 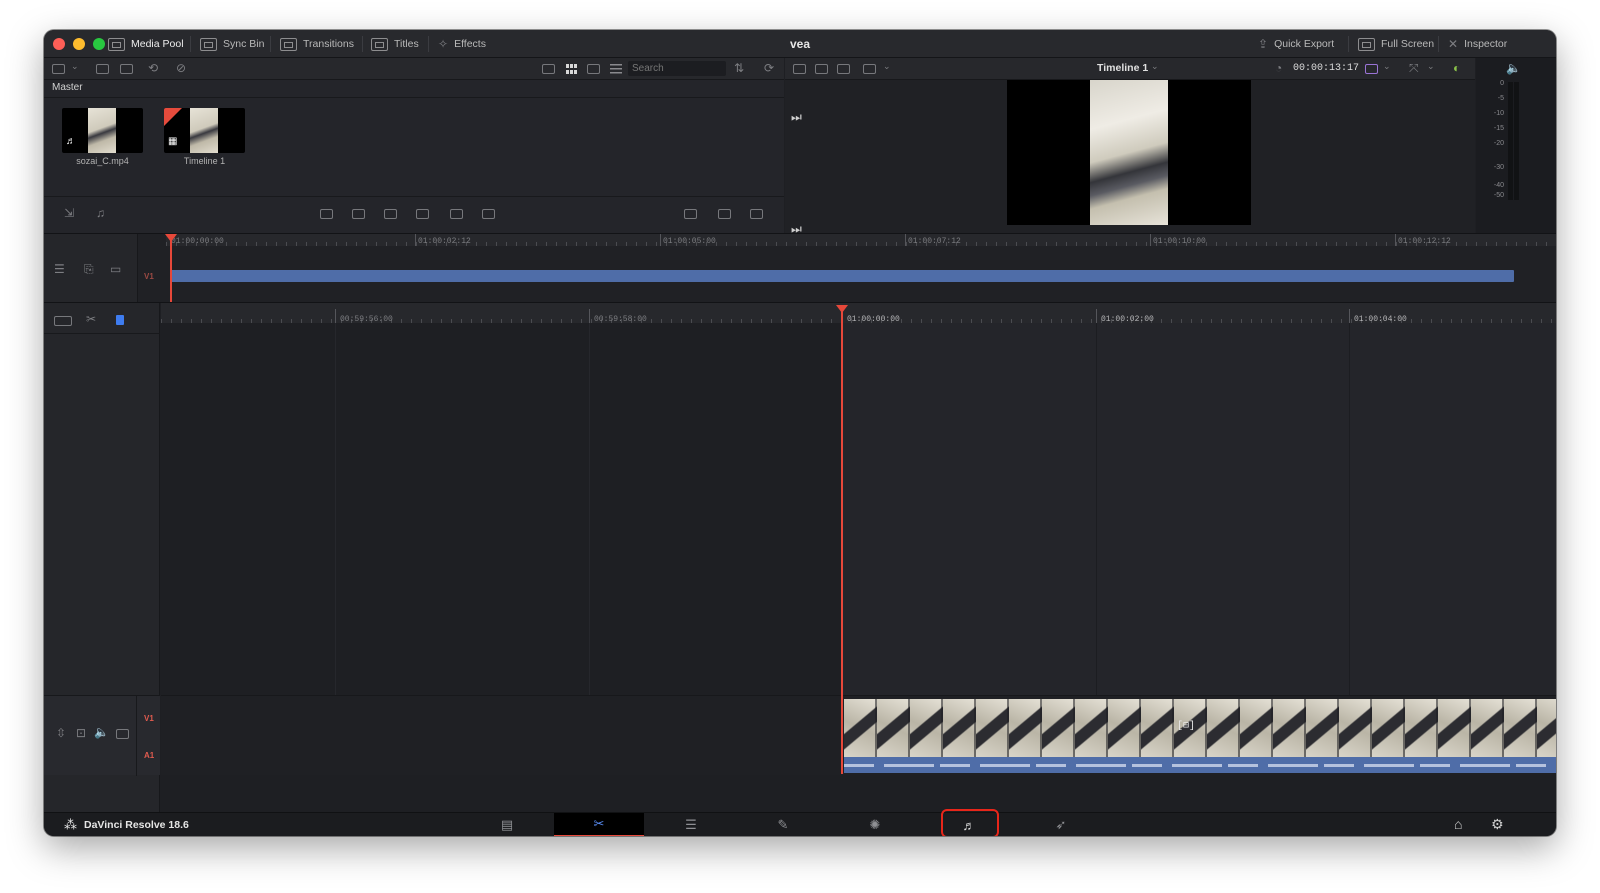 I want to click on split-icon, so click(x=690, y=214).